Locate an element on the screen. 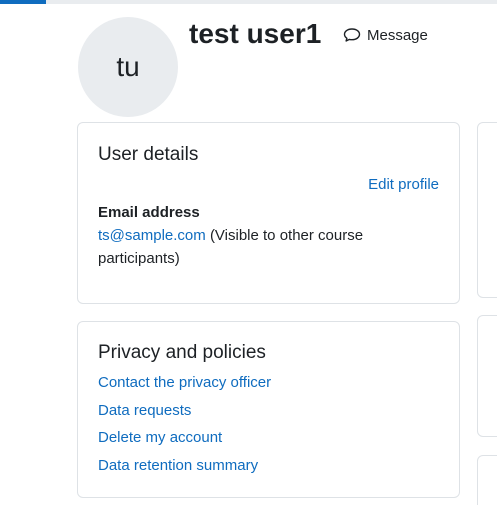 The height and width of the screenshot is (505, 497). message-button: Message is located at coordinates (385, 35).